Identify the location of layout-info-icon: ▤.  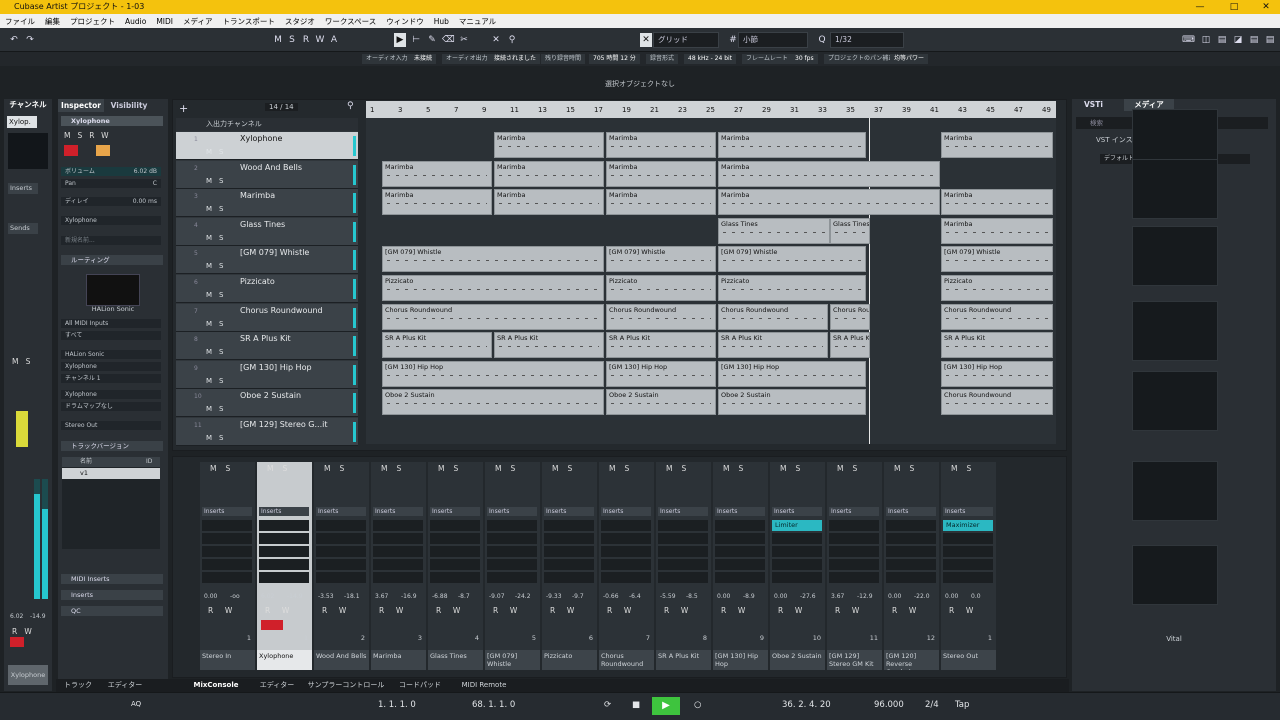
(1254, 40).